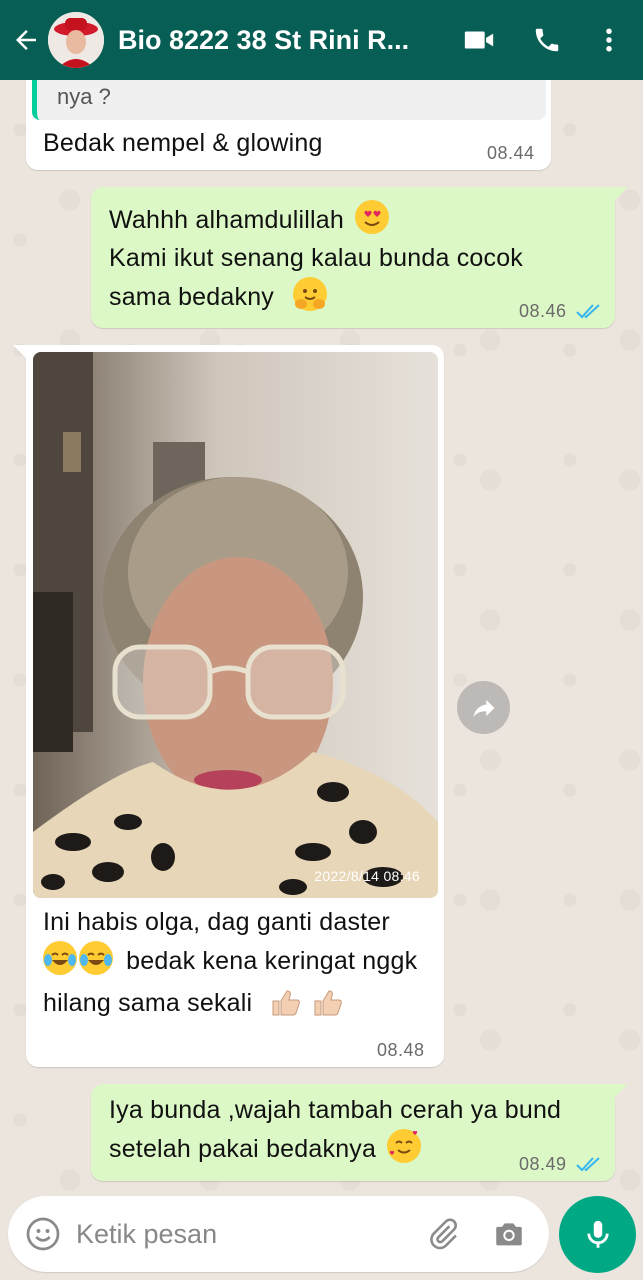 Image resolution: width=643 pixels, height=1280 pixels. I want to click on message-line: setelah pakai bedaknya, so click(335, 1148).